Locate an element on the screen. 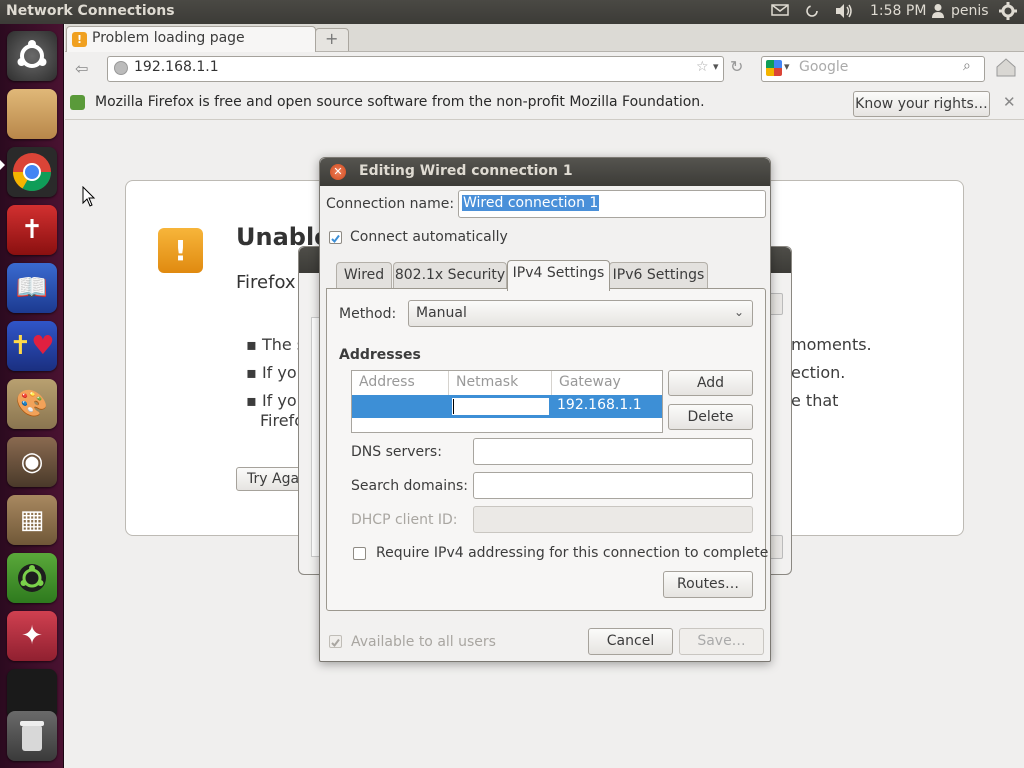 The height and width of the screenshot is (768, 1024). bible-heart-icon: ✝ ♥ is located at coordinates (32, 346).